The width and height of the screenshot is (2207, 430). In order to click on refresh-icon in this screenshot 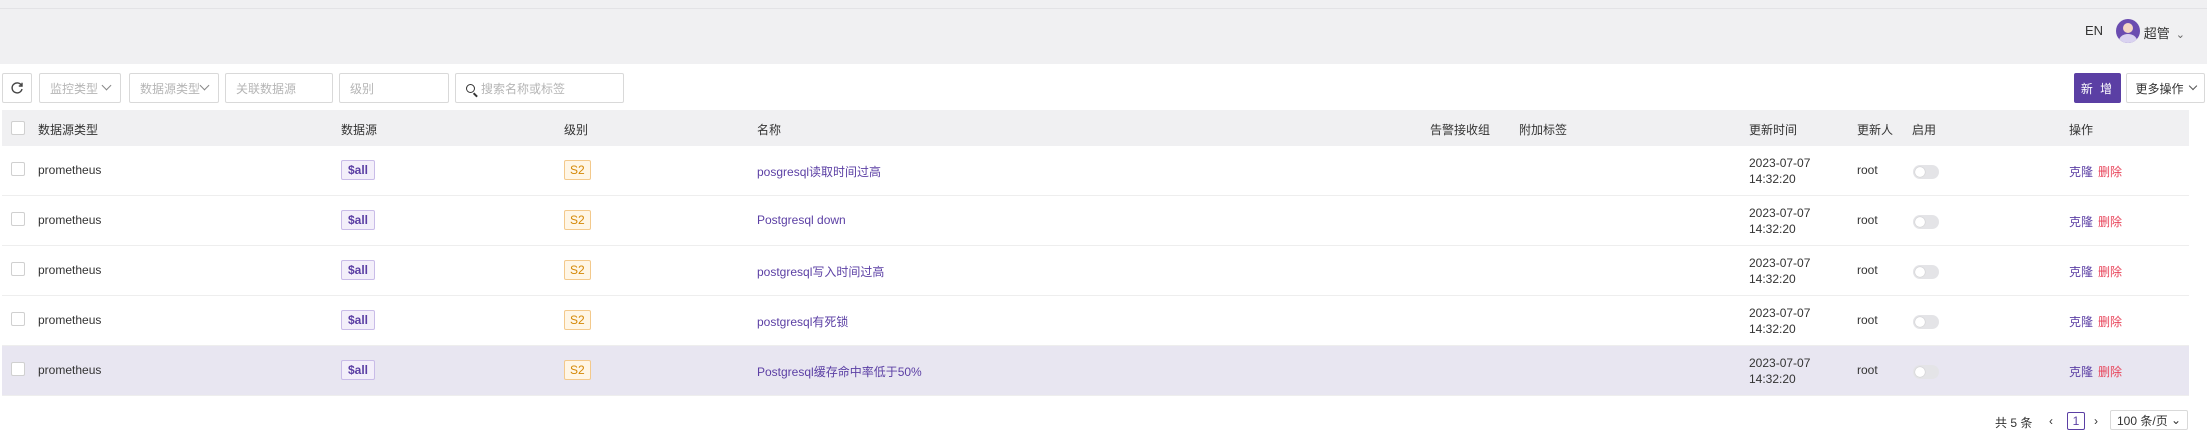, I will do `click(17, 88)`.